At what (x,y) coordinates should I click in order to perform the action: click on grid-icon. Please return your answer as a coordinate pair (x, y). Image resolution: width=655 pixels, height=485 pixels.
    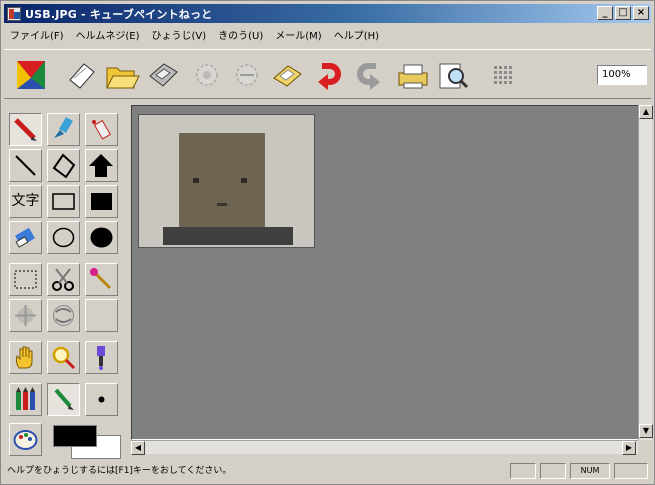
    Looking at the image, I should click on (503, 75).